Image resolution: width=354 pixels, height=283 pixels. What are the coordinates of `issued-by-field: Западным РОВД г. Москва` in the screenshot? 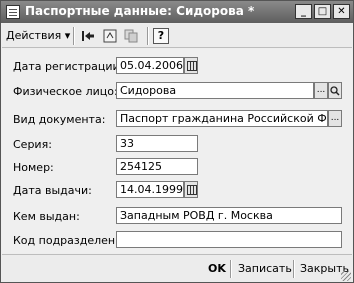 It's located at (229, 215).